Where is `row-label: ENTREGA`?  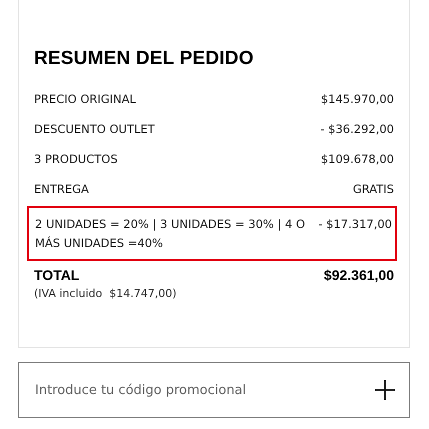 row-label: ENTREGA is located at coordinates (61, 189).